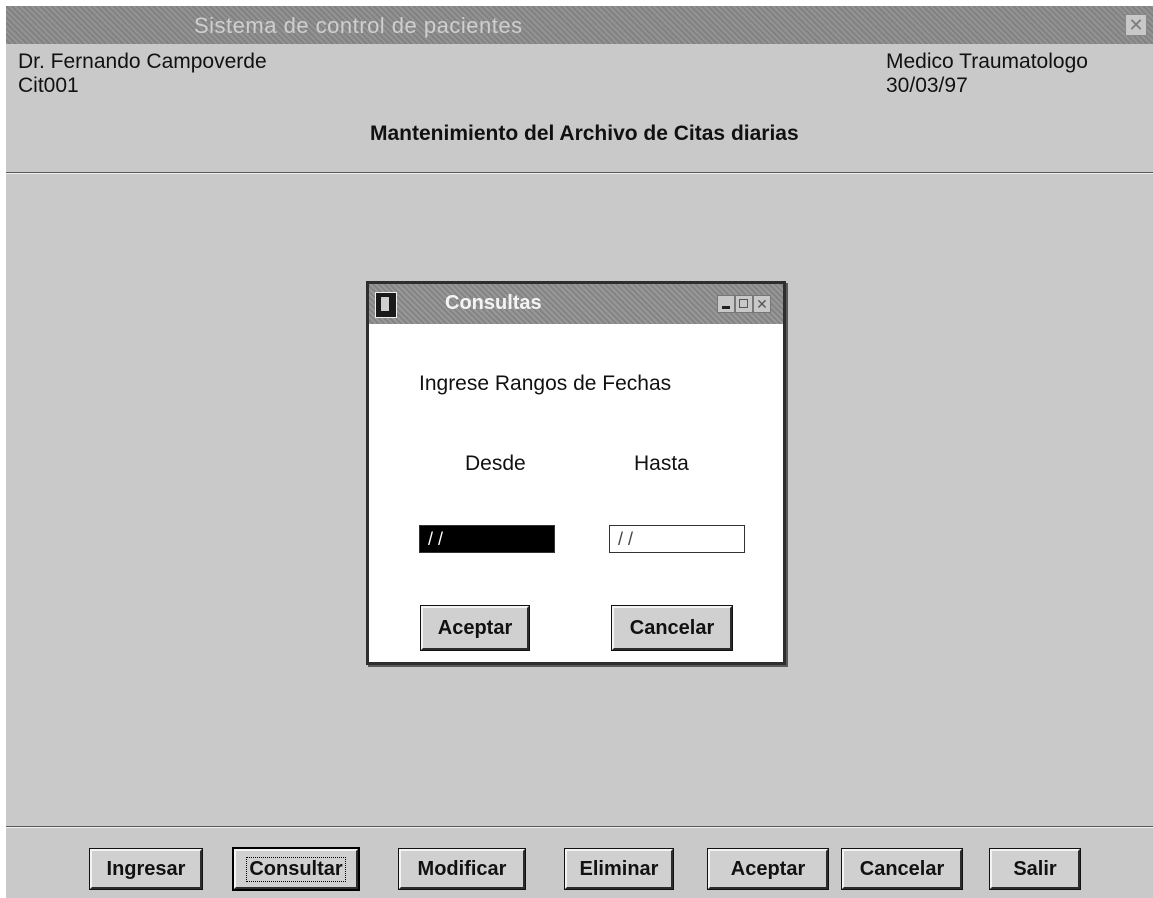 This screenshot has width=1153, height=898. What do you see at coordinates (462, 869) in the screenshot?
I see `modificar-button: Modificar` at bounding box center [462, 869].